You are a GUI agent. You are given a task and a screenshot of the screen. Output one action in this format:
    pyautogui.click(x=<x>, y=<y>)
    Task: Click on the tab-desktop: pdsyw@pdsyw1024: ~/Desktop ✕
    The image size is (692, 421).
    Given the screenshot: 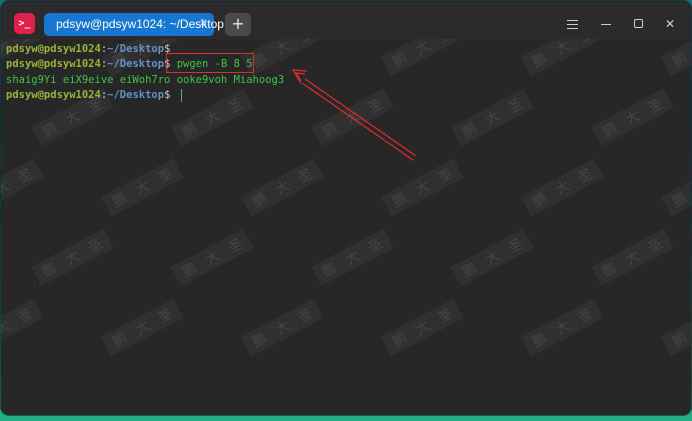 What is the action you would take?
    pyautogui.click(x=134, y=24)
    